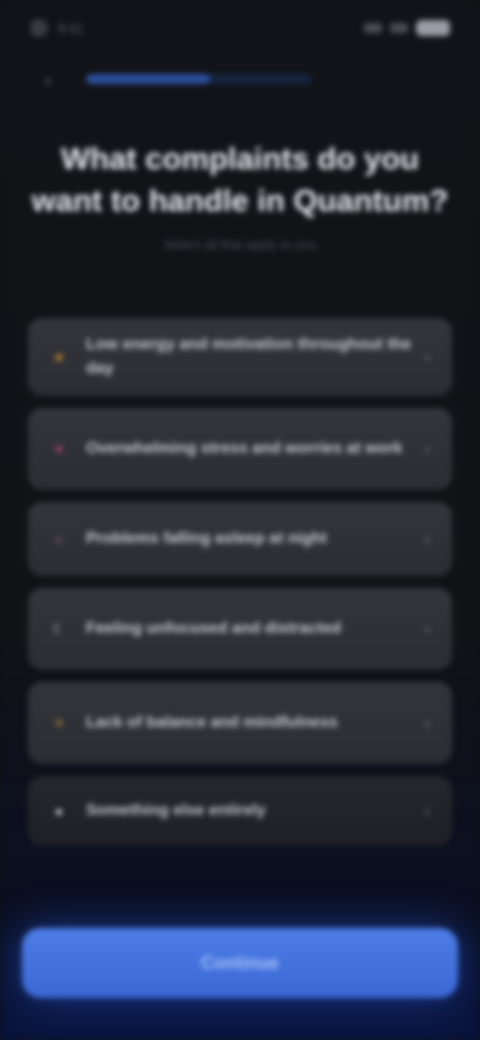 This screenshot has width=480, height=1040. I want to click on progress-bar, so click(199, 79).